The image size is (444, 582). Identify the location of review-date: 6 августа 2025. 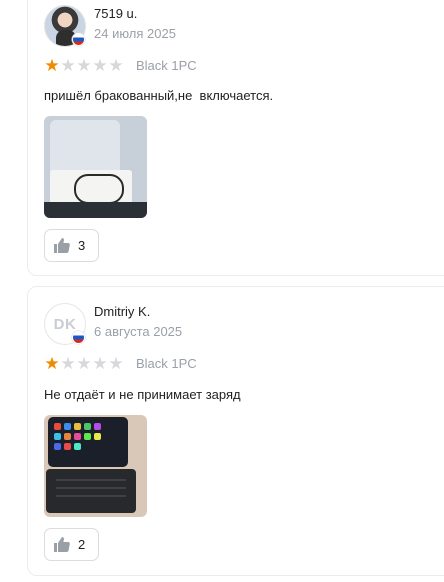
(138, 331).